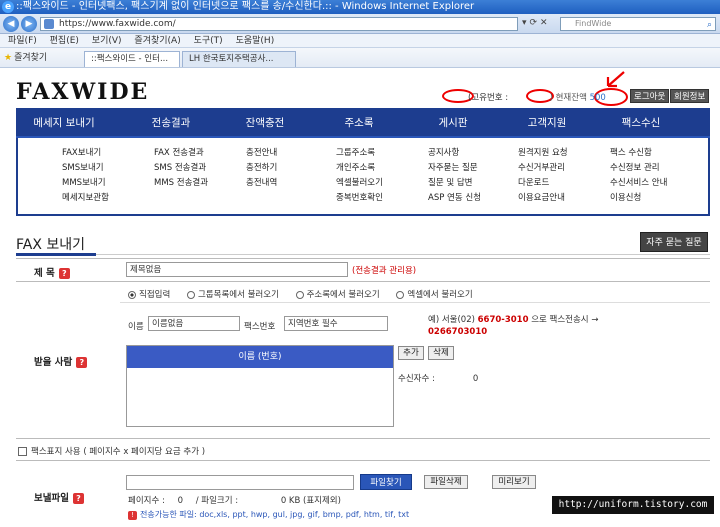 This screenshot has height=527, width=720. I want to click on radio-group: 그룹목록에서 불러오기, so click(232, 295).